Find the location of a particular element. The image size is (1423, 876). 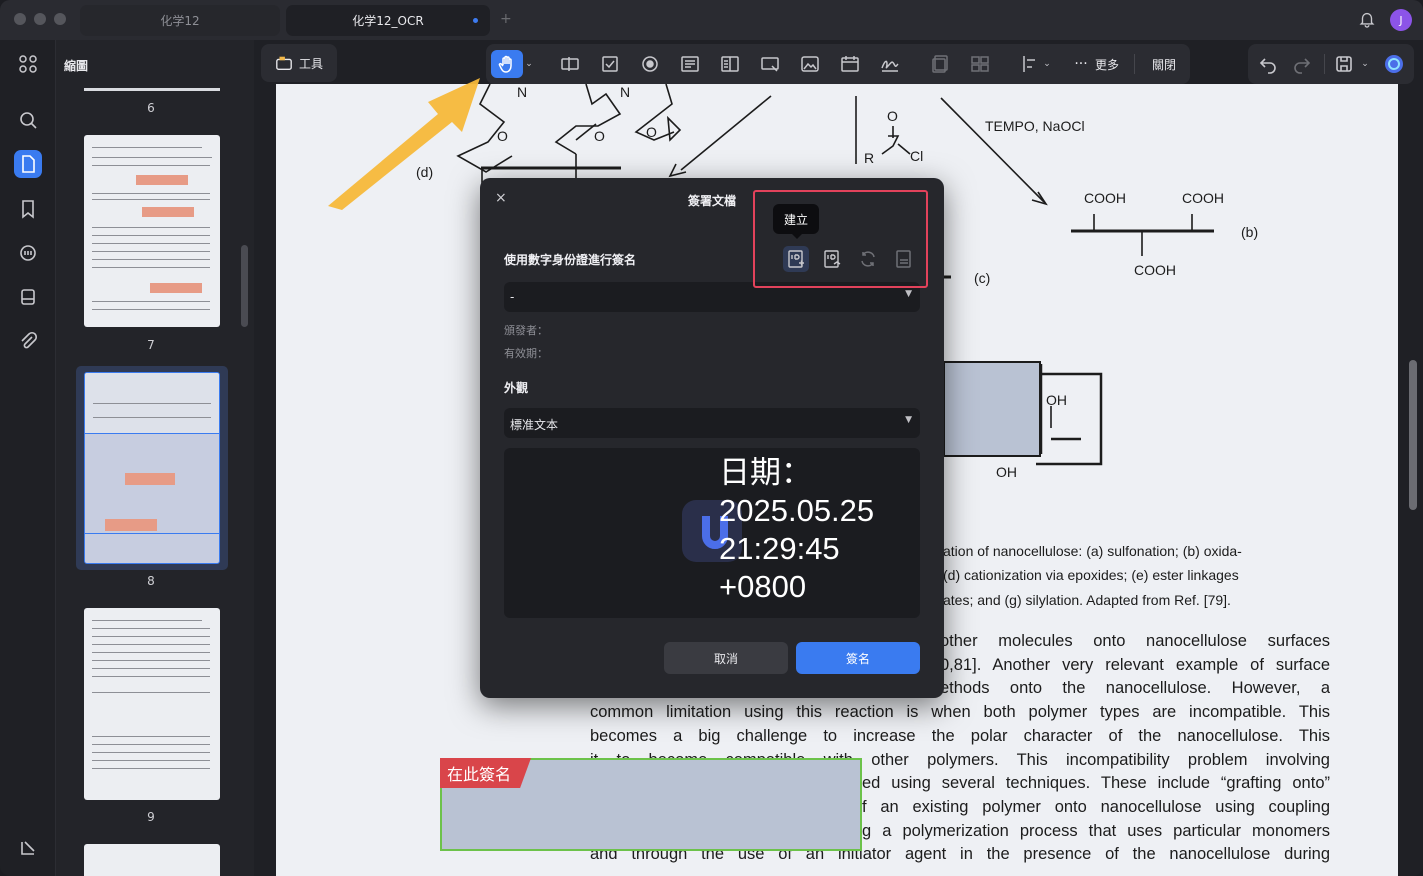

chem-label-oh: OH is located at coordinates (1056, 400).